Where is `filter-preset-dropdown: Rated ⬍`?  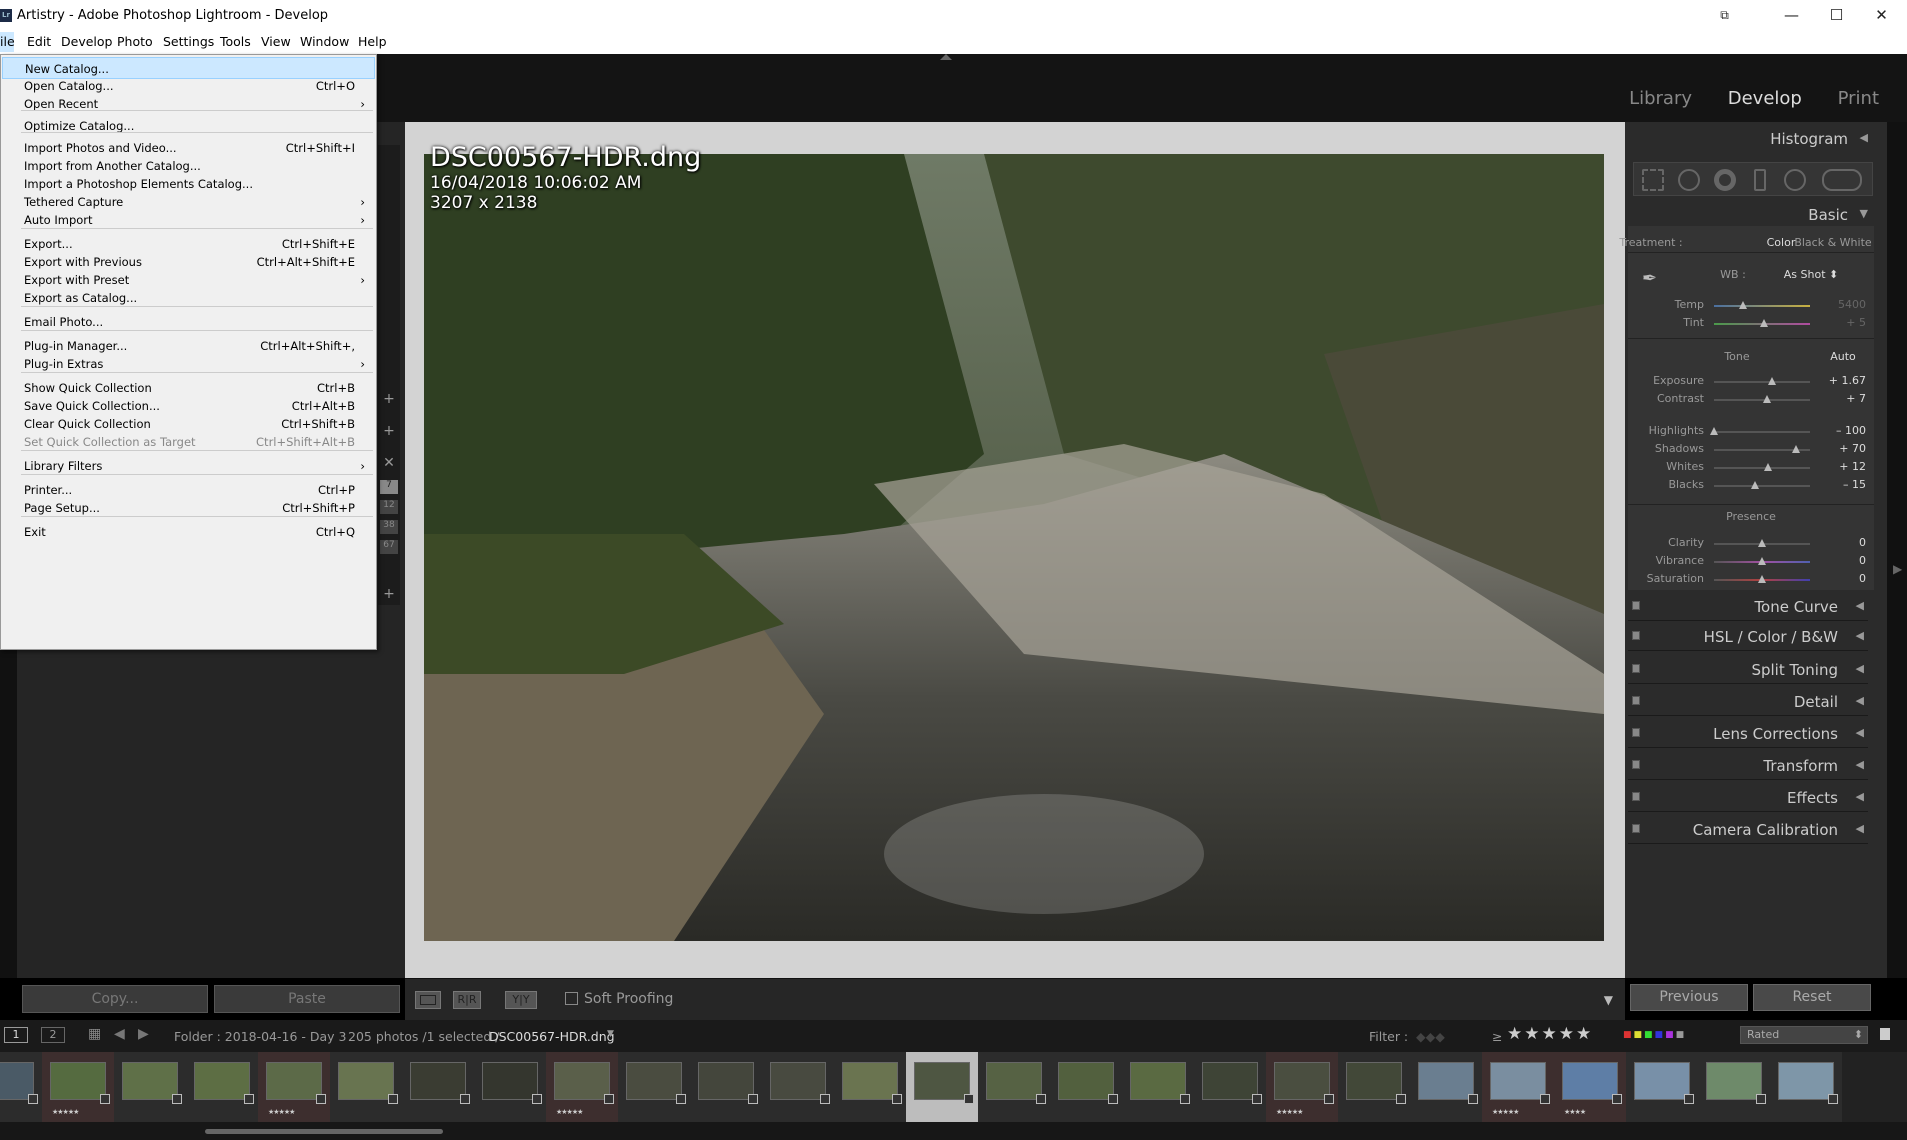
filter-preset-dropdown: Rated ⬍ is located at coordinates (1804, 1035).